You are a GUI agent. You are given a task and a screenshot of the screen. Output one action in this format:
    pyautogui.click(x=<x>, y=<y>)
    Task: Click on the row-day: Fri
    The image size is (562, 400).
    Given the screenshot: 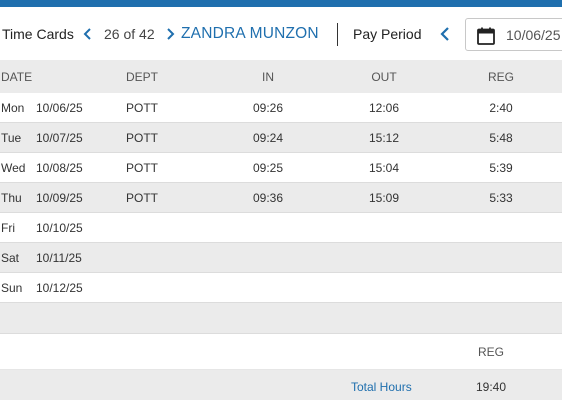 What is the action you would take?
    pyautogui.click(x=8, y=228)
    